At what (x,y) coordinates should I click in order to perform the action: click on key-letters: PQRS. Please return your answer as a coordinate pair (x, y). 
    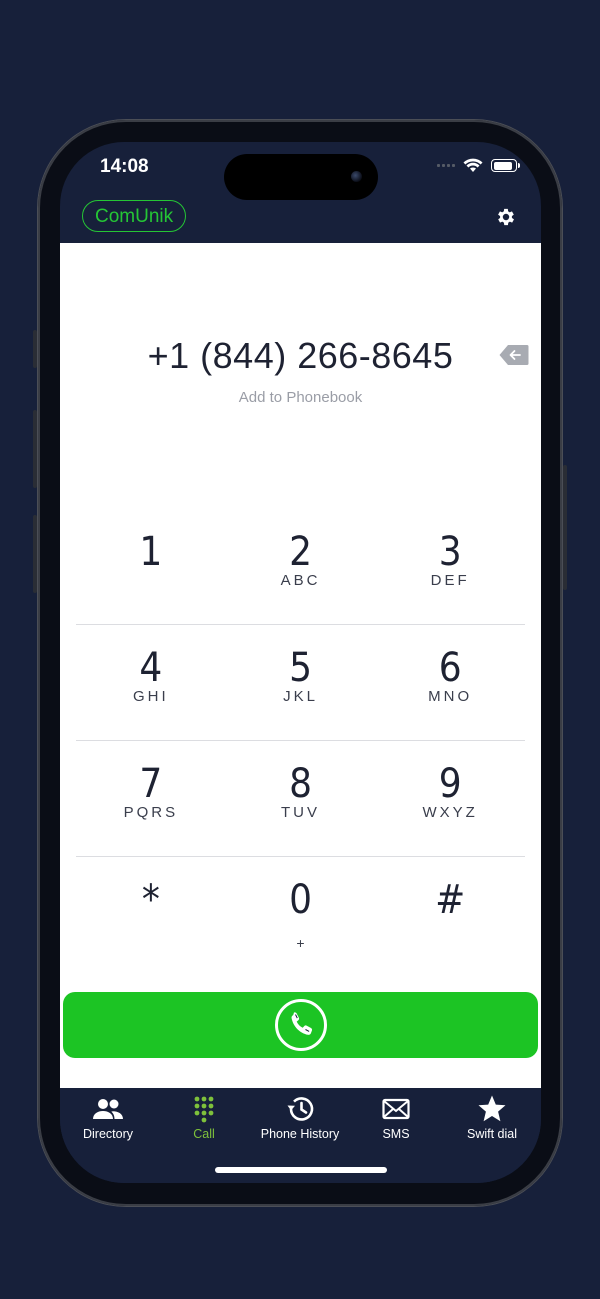
    Looking at the image, I should click on (151, 812).